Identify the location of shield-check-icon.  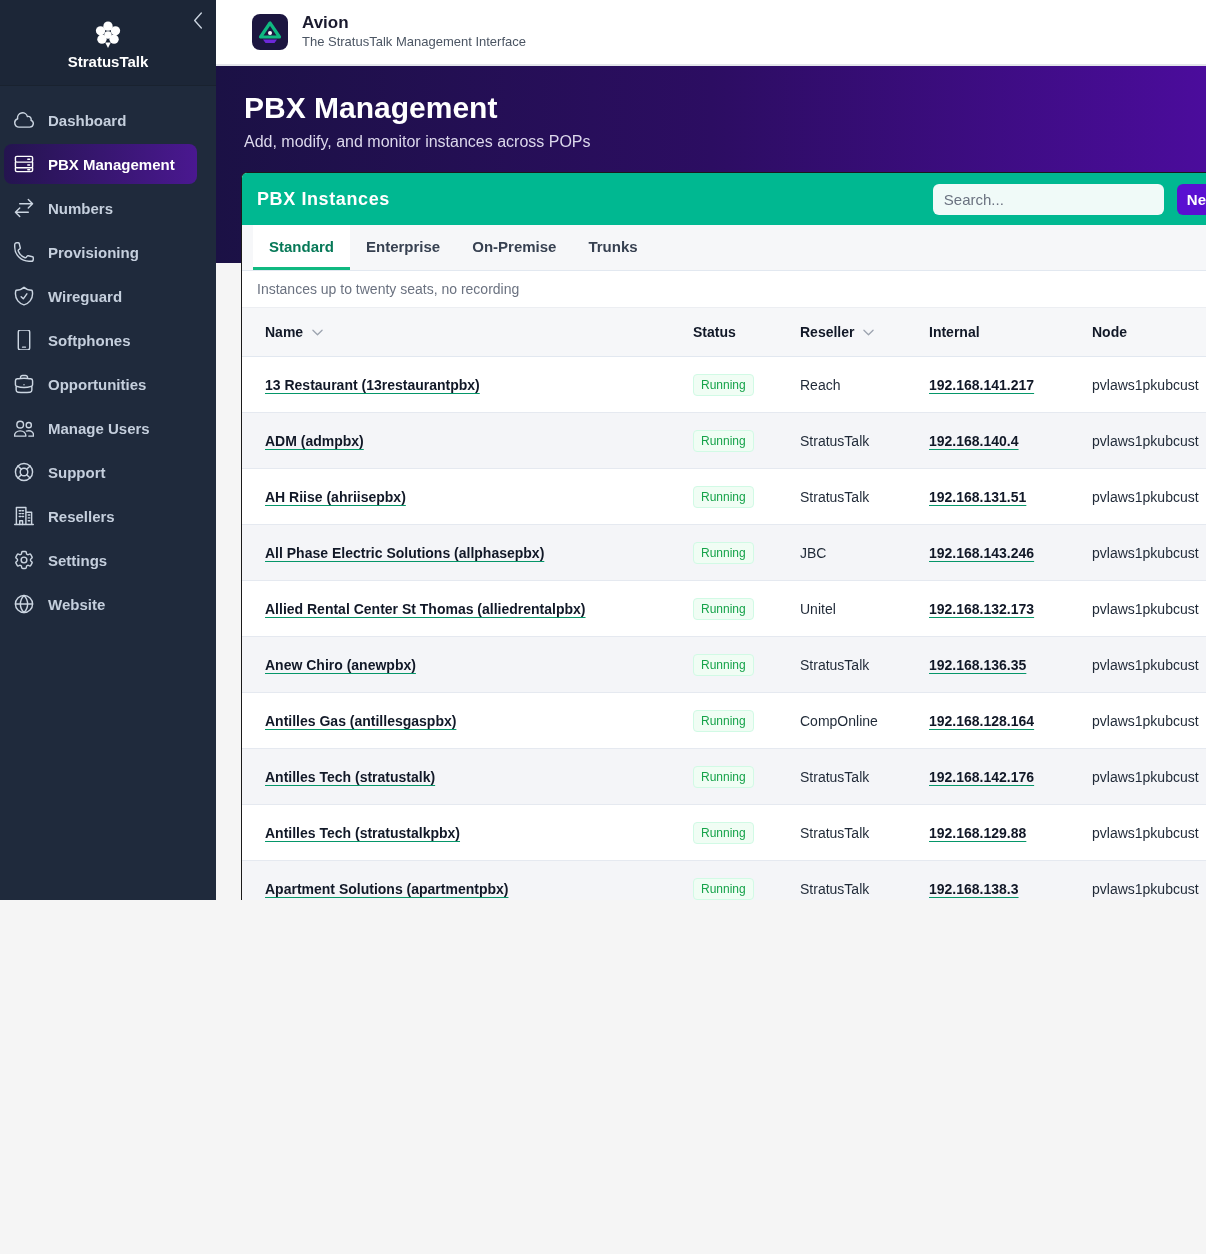
(24, 296).